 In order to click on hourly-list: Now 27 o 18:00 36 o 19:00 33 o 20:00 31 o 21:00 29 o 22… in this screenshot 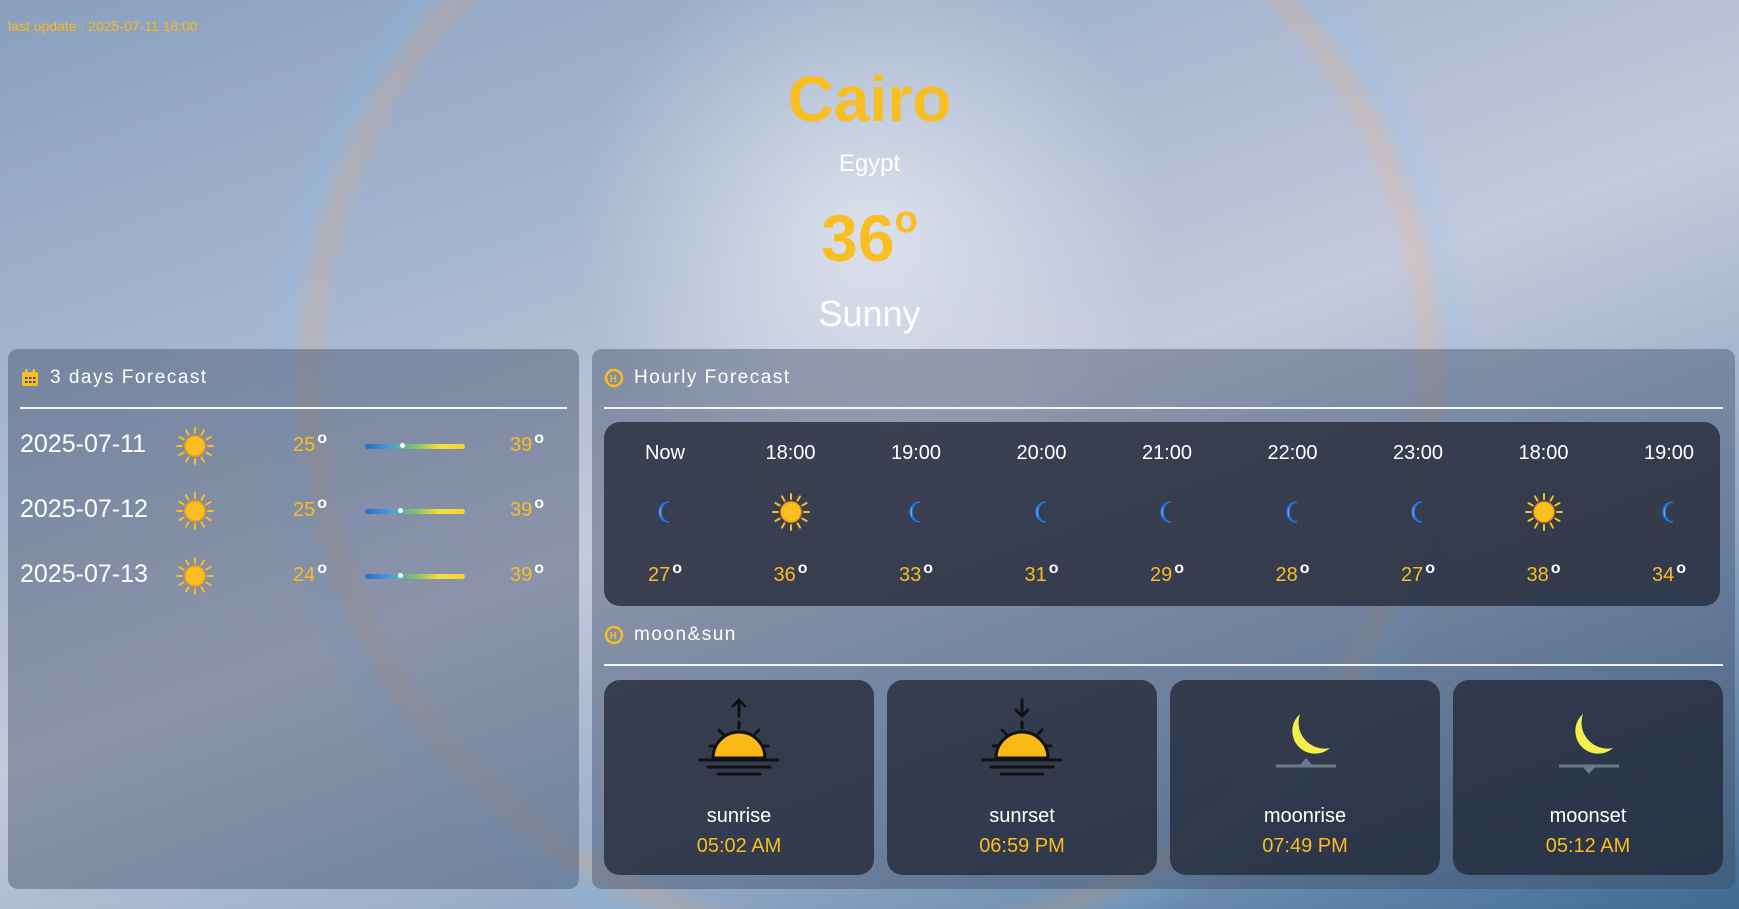, I will do `click(1162, 514)`.